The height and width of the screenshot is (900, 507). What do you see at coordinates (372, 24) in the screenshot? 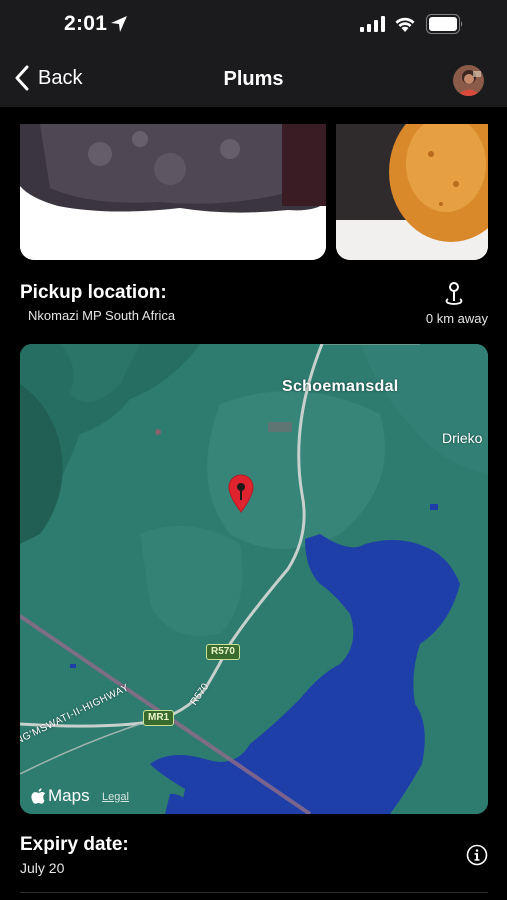
I see `signal-icon` at bounding box center [372, 24].